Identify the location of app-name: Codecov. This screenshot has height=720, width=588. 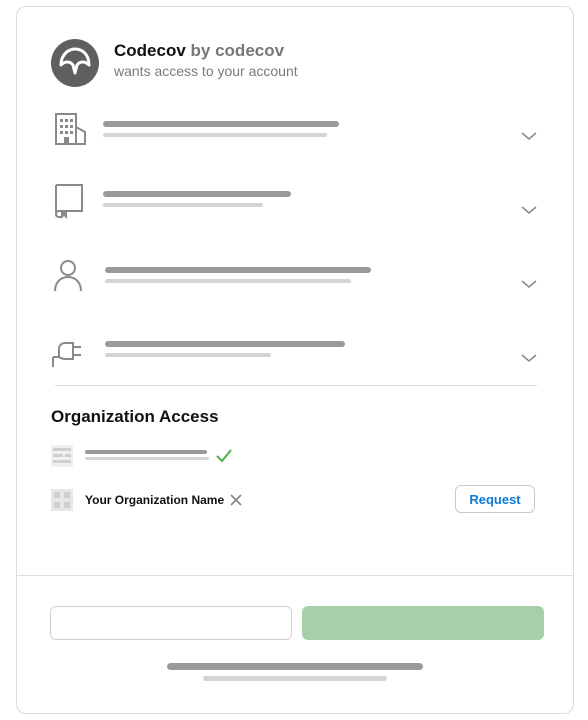
(150, 50).